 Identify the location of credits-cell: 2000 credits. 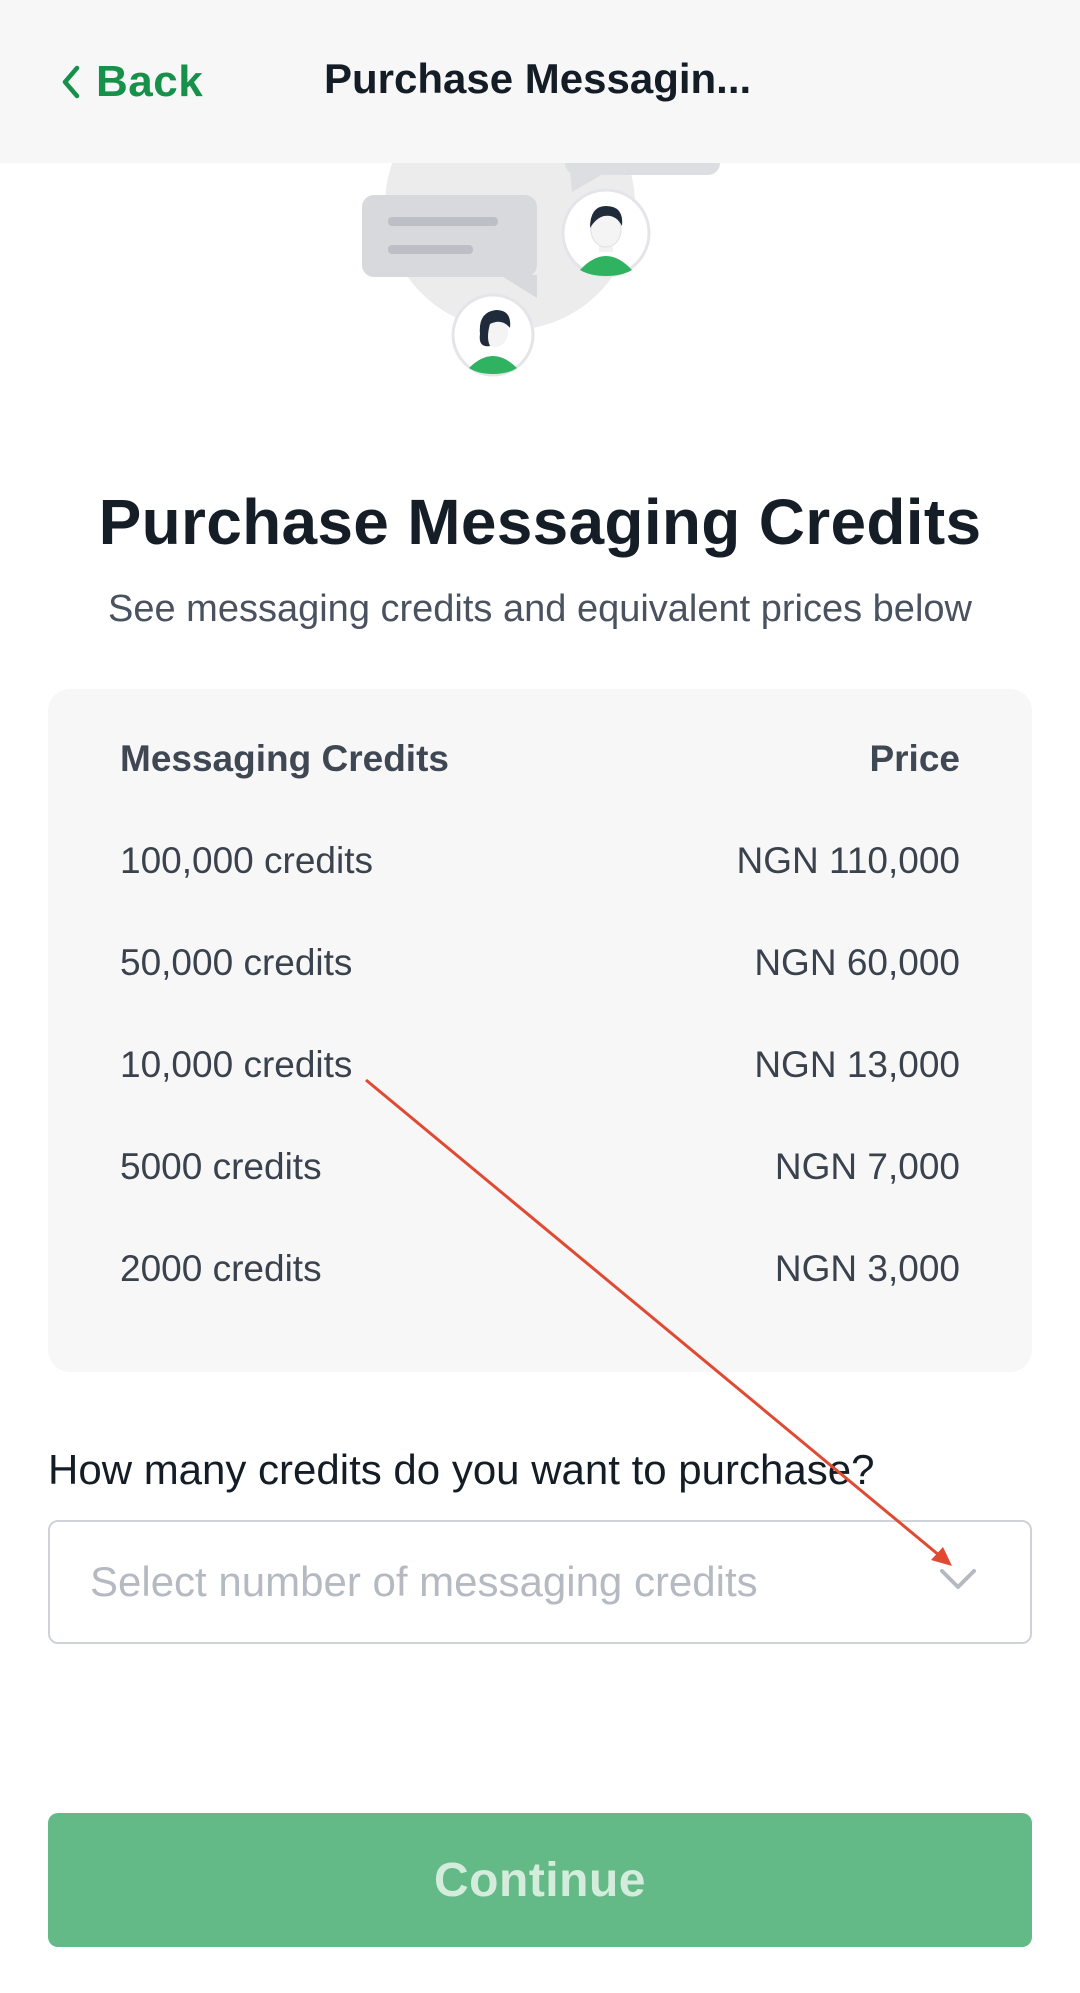
(221, 1268).